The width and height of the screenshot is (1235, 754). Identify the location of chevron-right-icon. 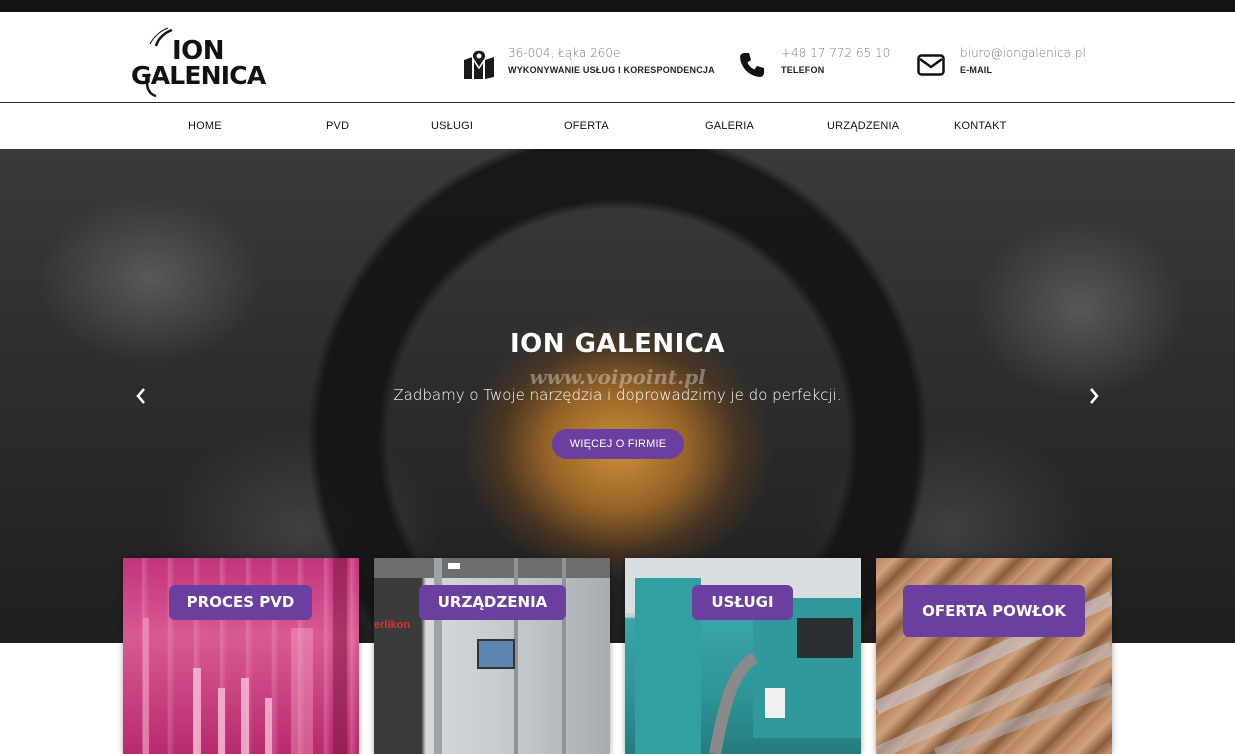
(1094, 396).